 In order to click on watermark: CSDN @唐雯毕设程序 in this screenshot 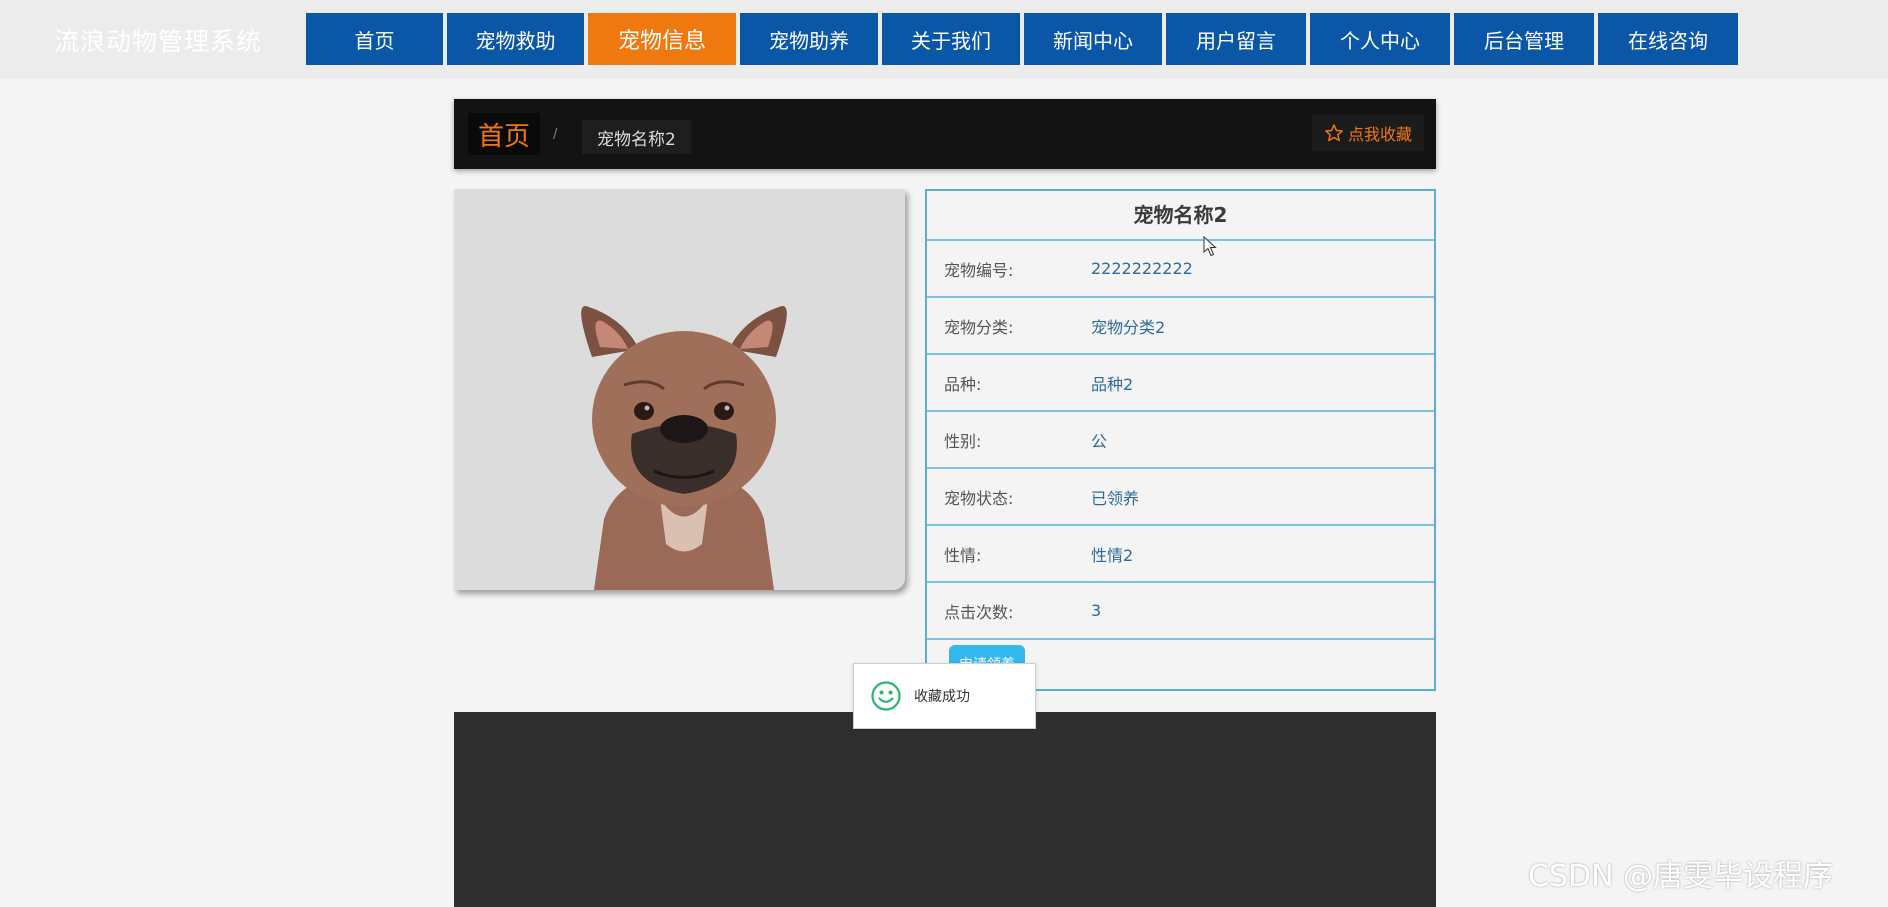, I will do `click(1681, 876)`.